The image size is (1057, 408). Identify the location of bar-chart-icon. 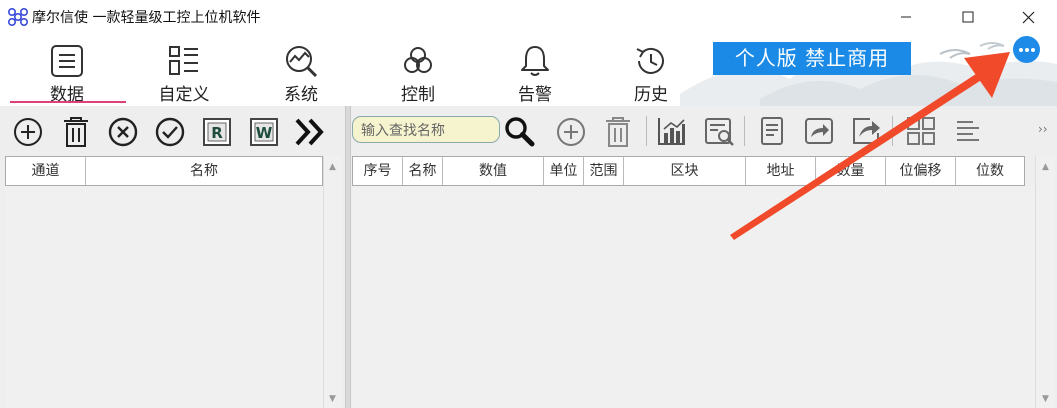
(672, 131).